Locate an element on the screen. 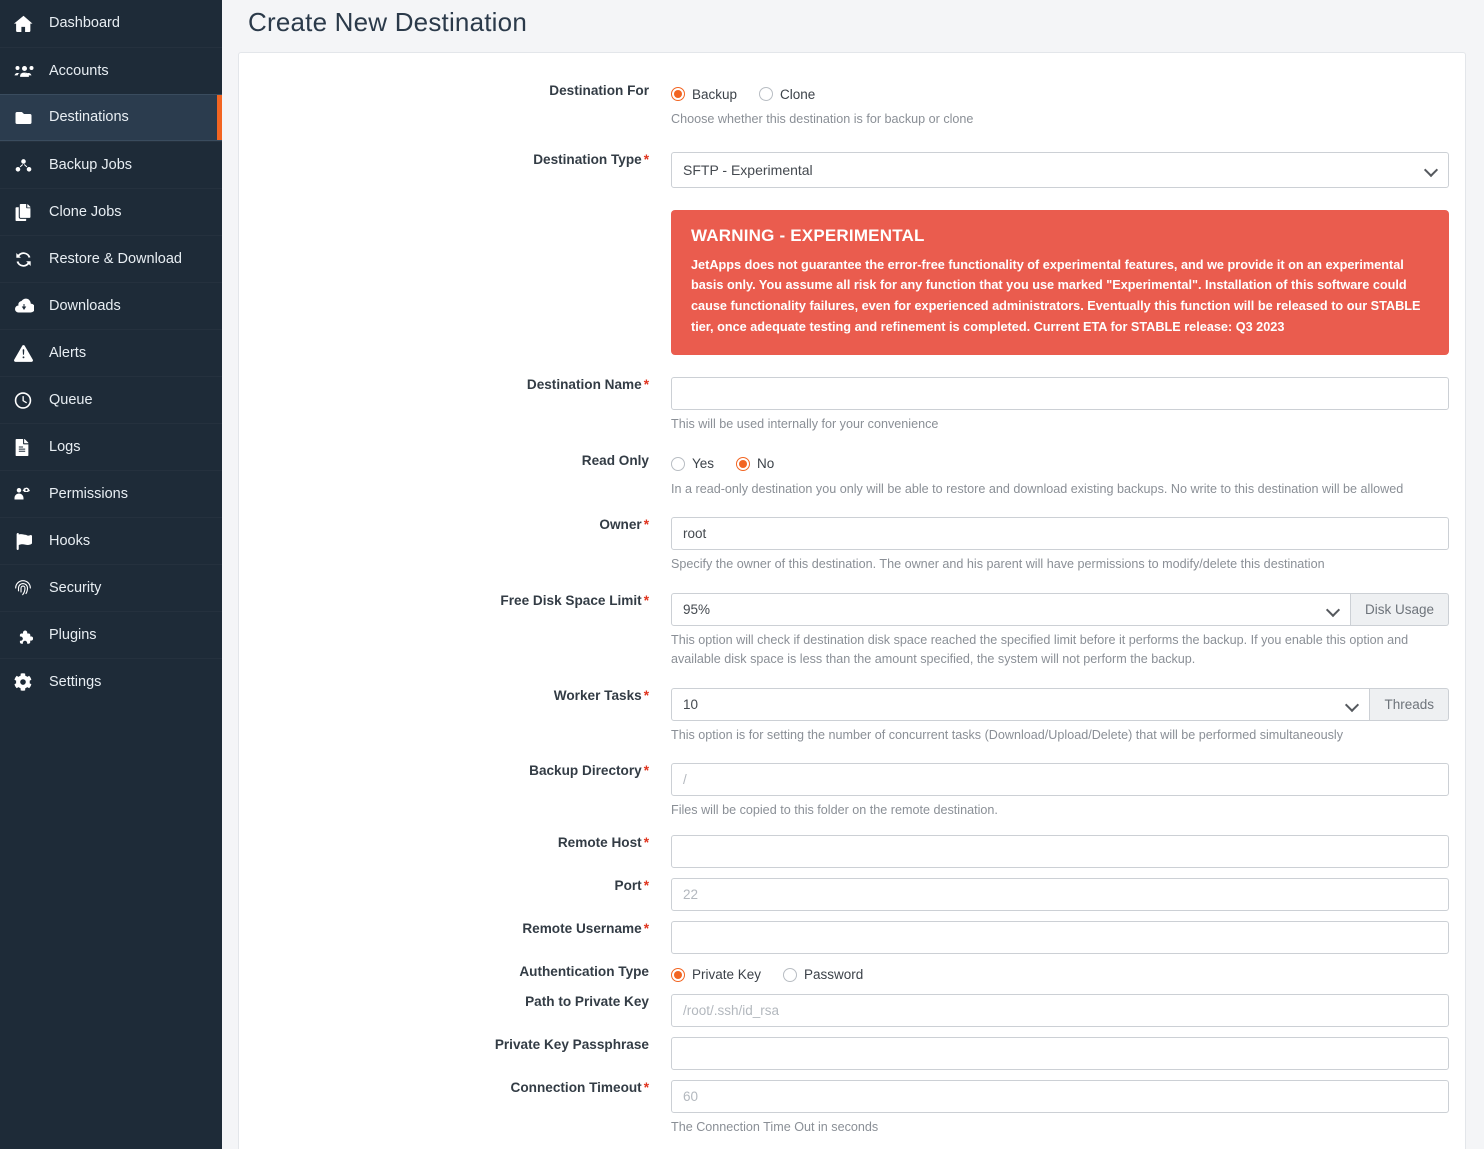 Image resolution: width=1484 pixels, height=1149 pixels. path-to-private-key-input is located at coordinates (1060, 1010).